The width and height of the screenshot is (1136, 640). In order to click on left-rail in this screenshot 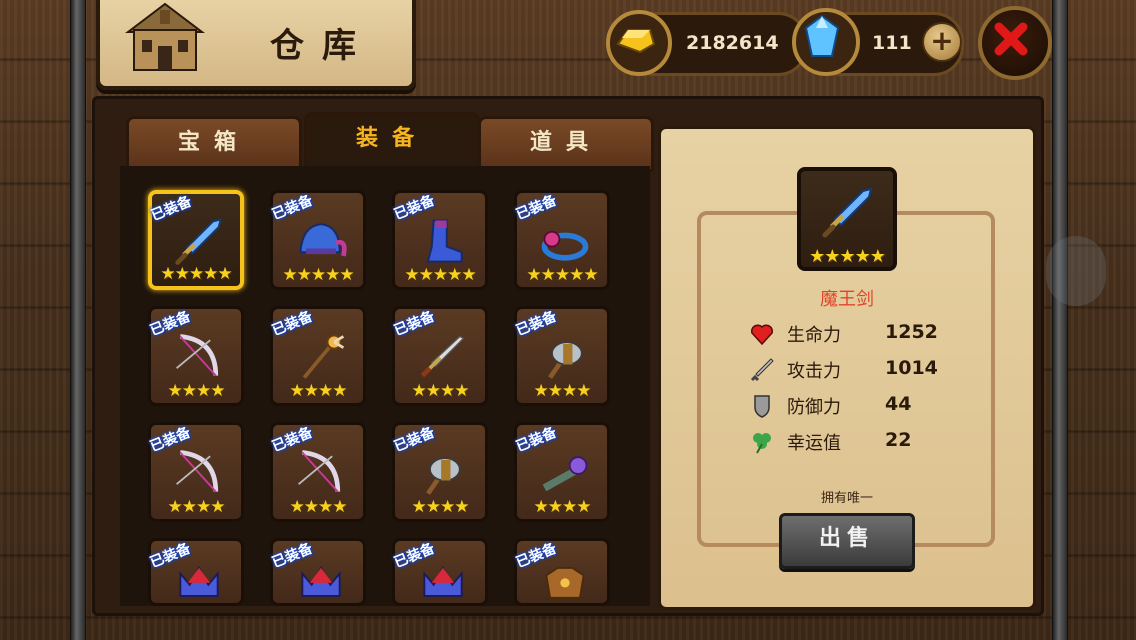, I will do `click(78, 320)`.